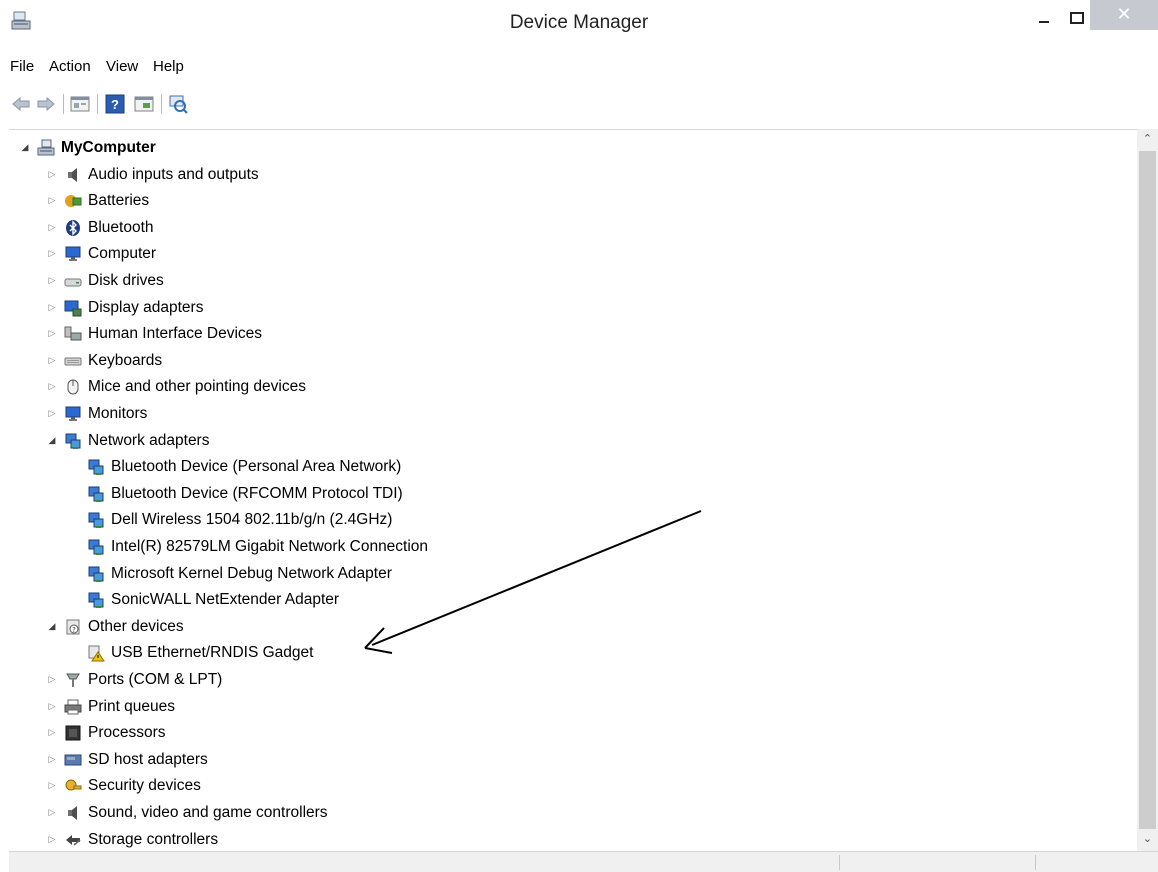  I want to click on tree-item-category: ▷ Computer, so click(101, 254).